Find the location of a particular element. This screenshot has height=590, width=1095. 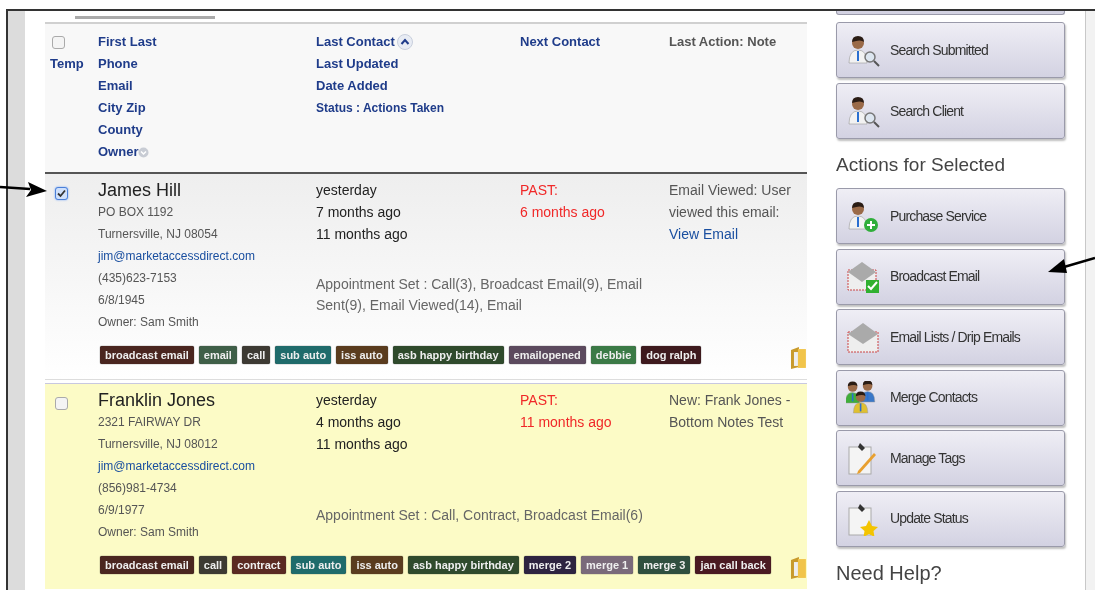

contact-name: James Hill is located at coordinates (207, 190).